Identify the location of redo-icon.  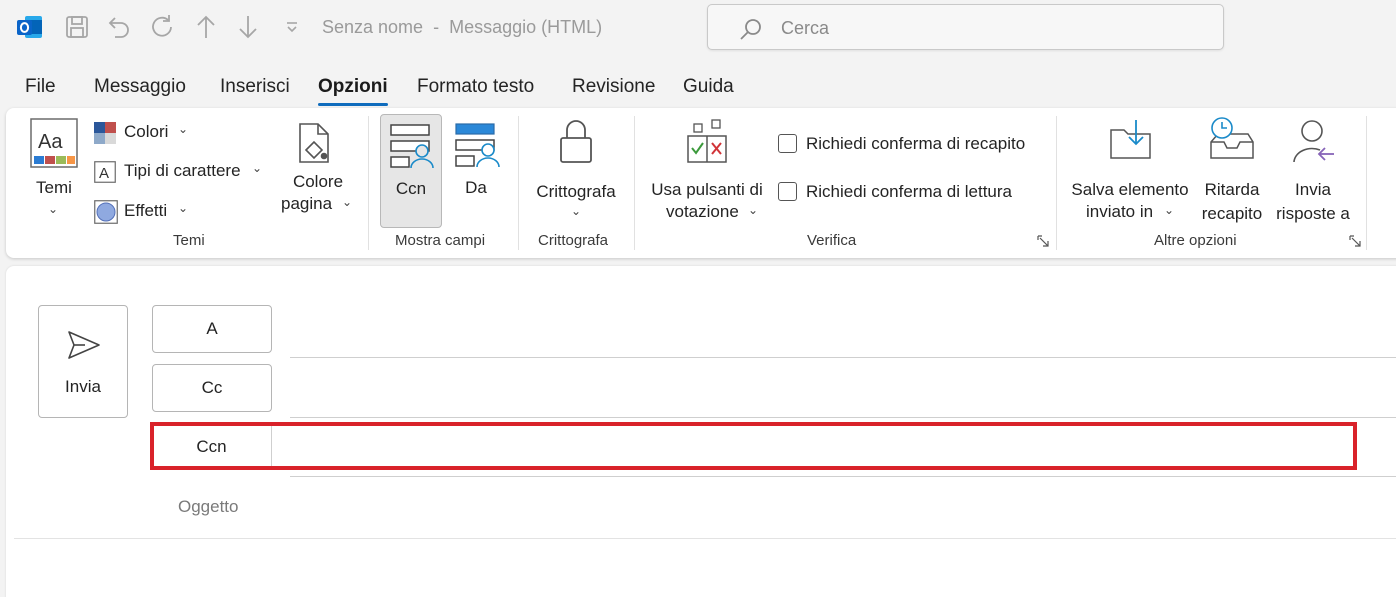
(163, 27).